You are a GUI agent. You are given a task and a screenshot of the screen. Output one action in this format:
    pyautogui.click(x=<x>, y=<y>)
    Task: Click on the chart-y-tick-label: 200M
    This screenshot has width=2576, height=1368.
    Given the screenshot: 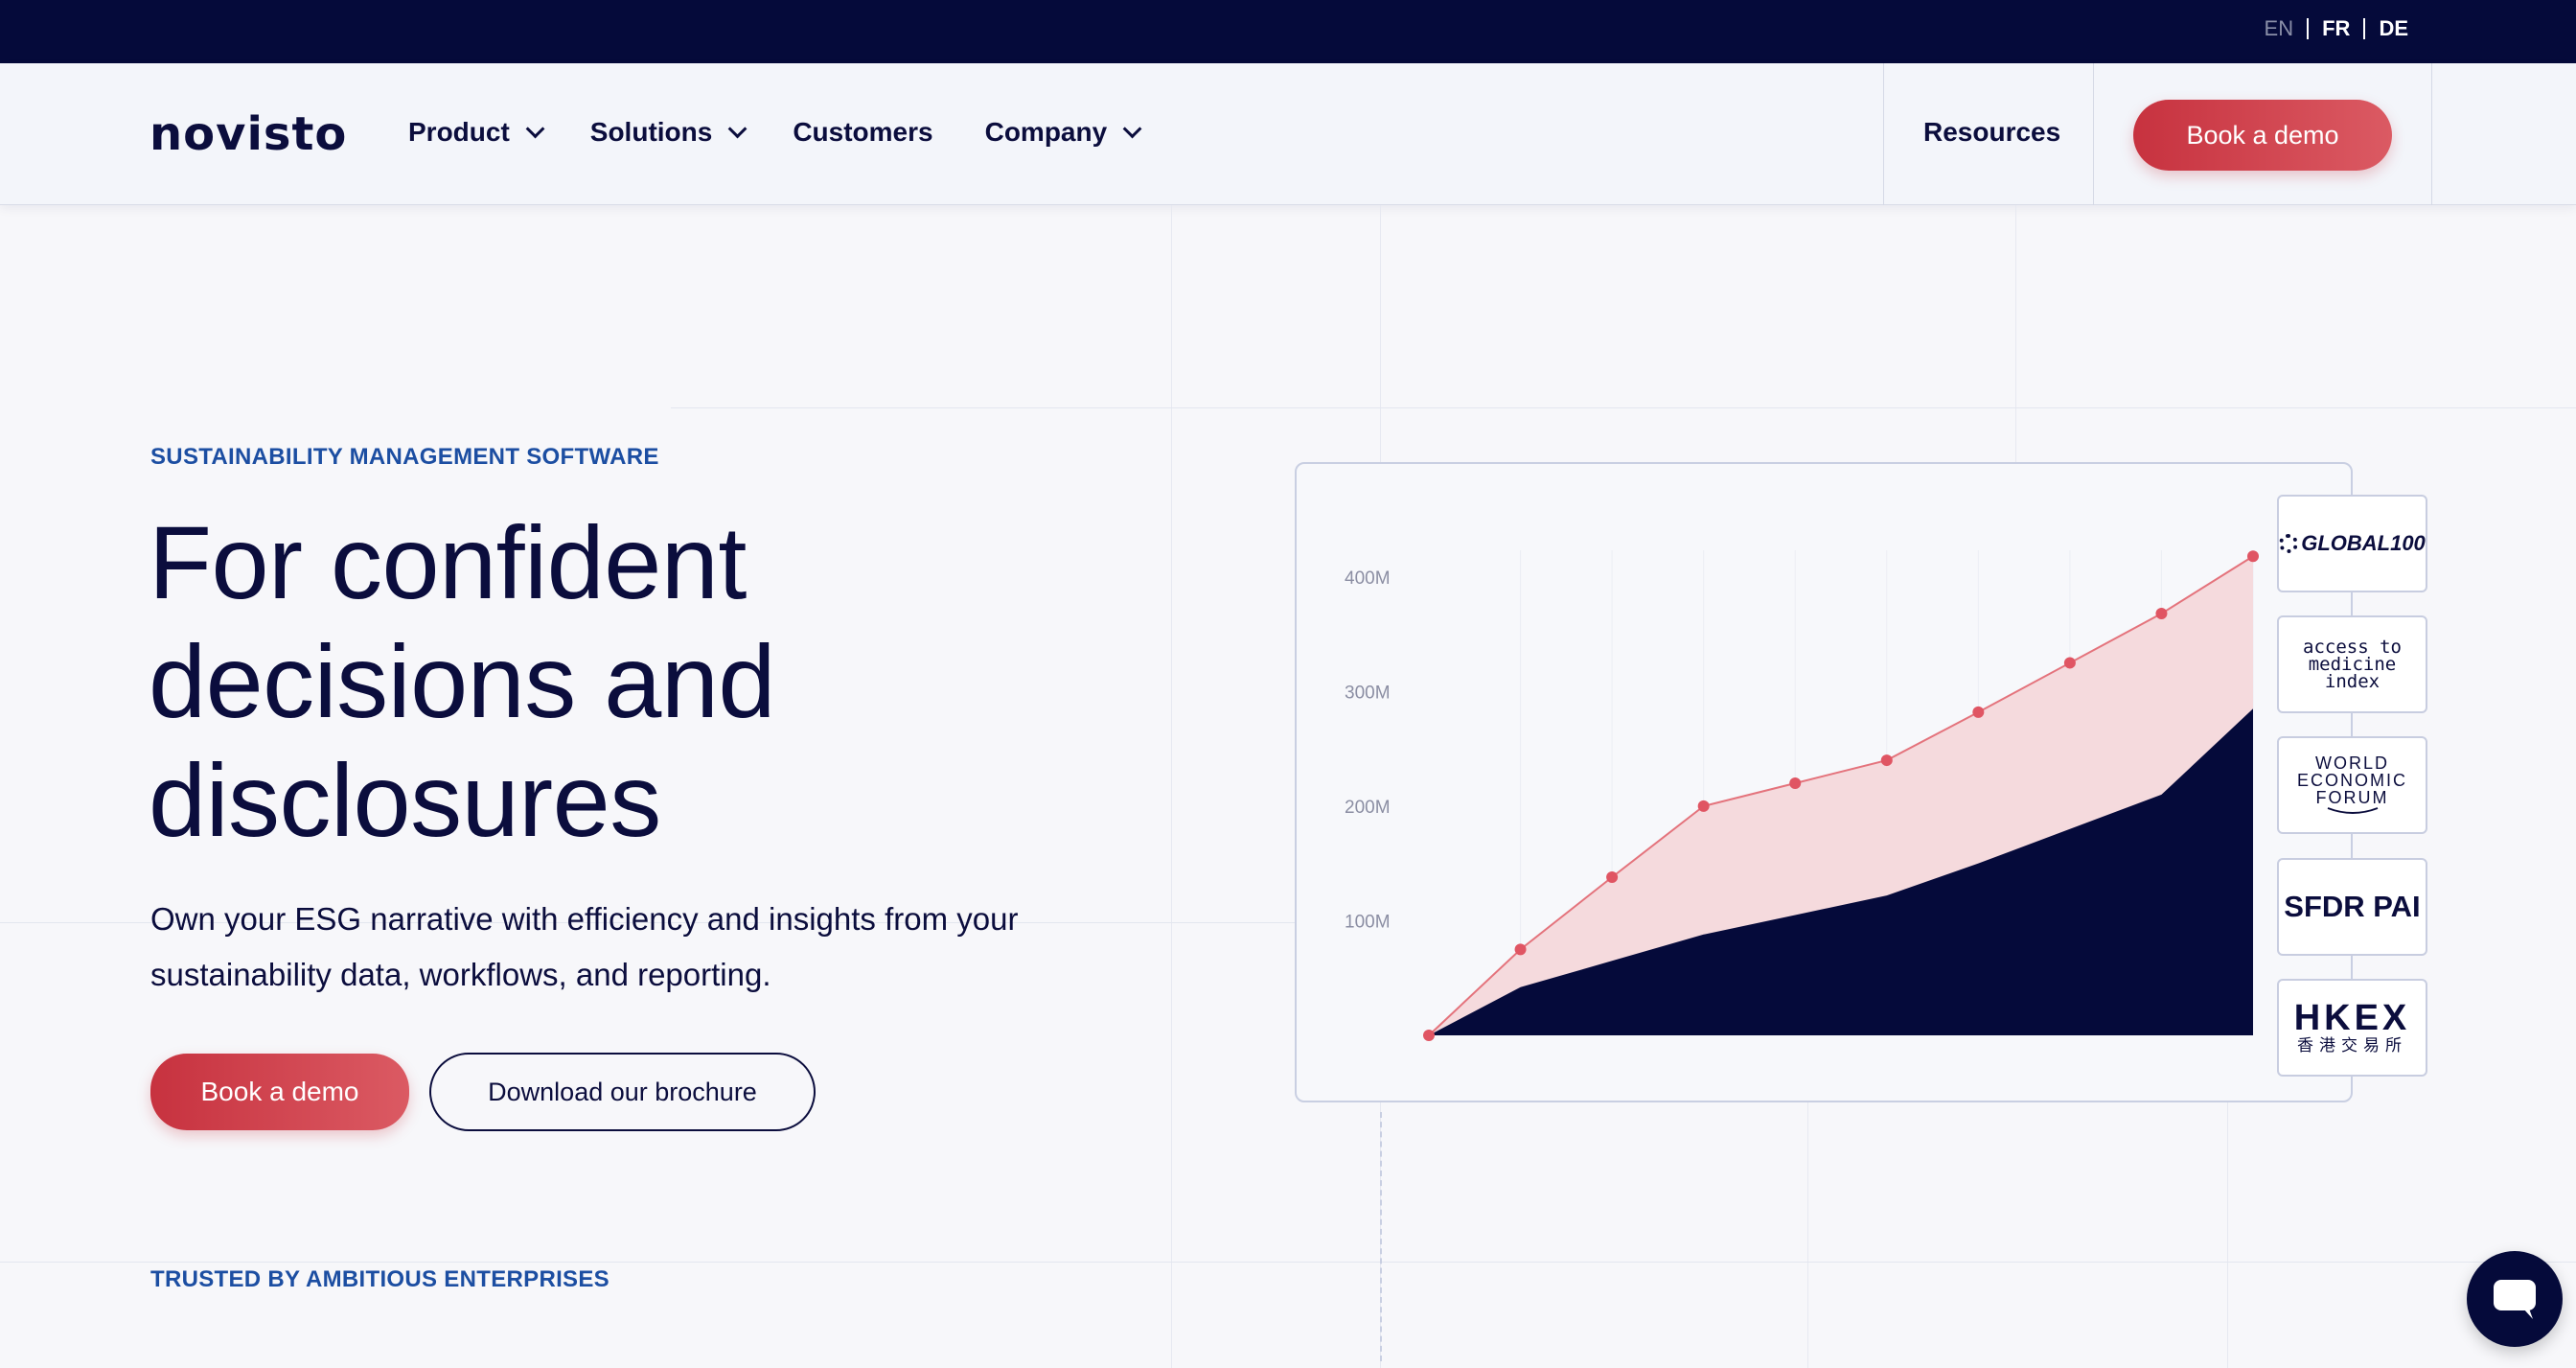 What is the action you would take?
    pyautogui.click(x=1368, y=808)
    